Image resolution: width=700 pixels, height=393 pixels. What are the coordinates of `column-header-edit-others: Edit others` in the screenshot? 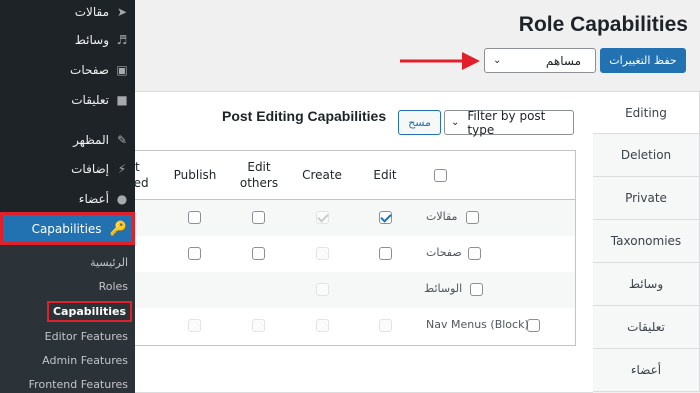 It's located at (259, 175).